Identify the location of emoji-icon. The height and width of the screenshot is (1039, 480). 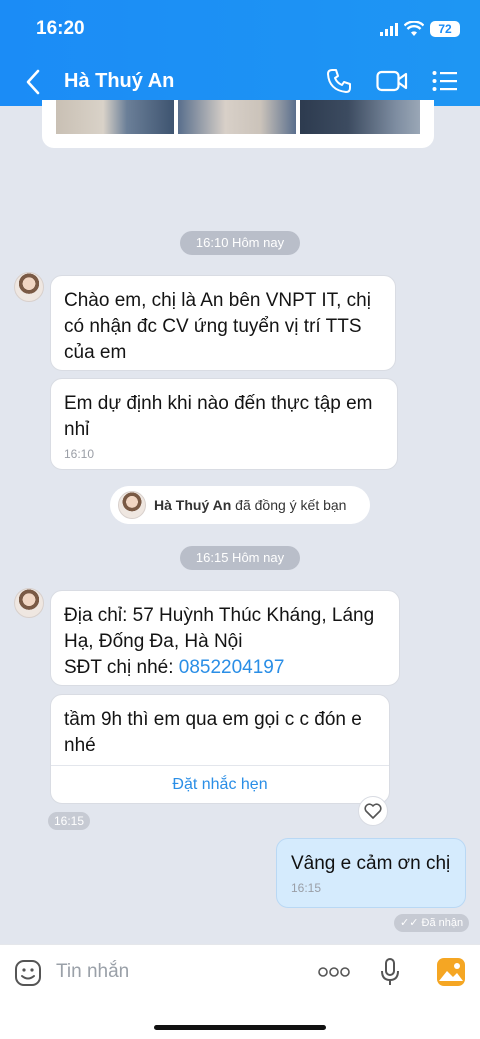
(28, 973).